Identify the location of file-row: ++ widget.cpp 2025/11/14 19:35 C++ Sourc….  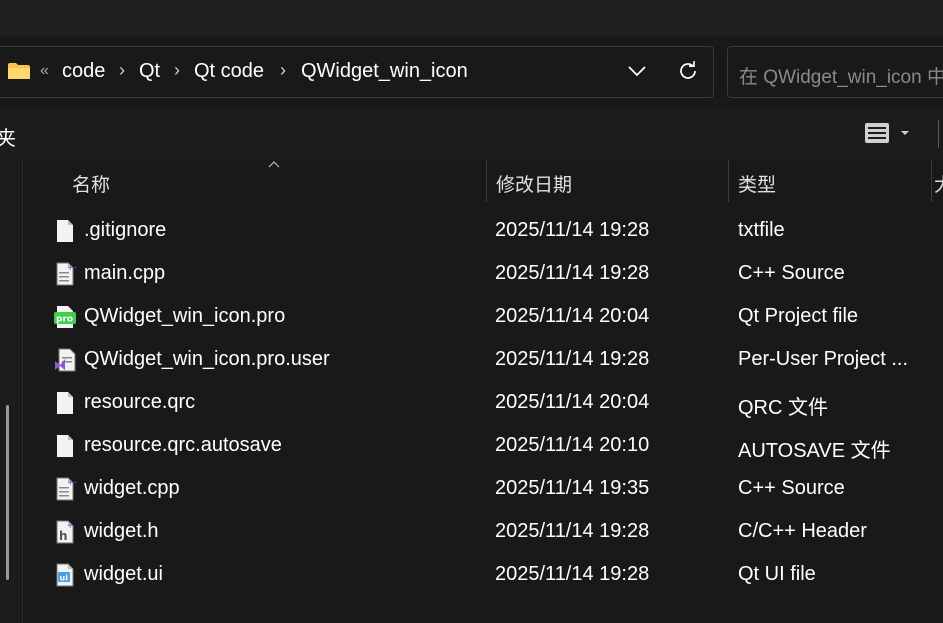
(494, 488).